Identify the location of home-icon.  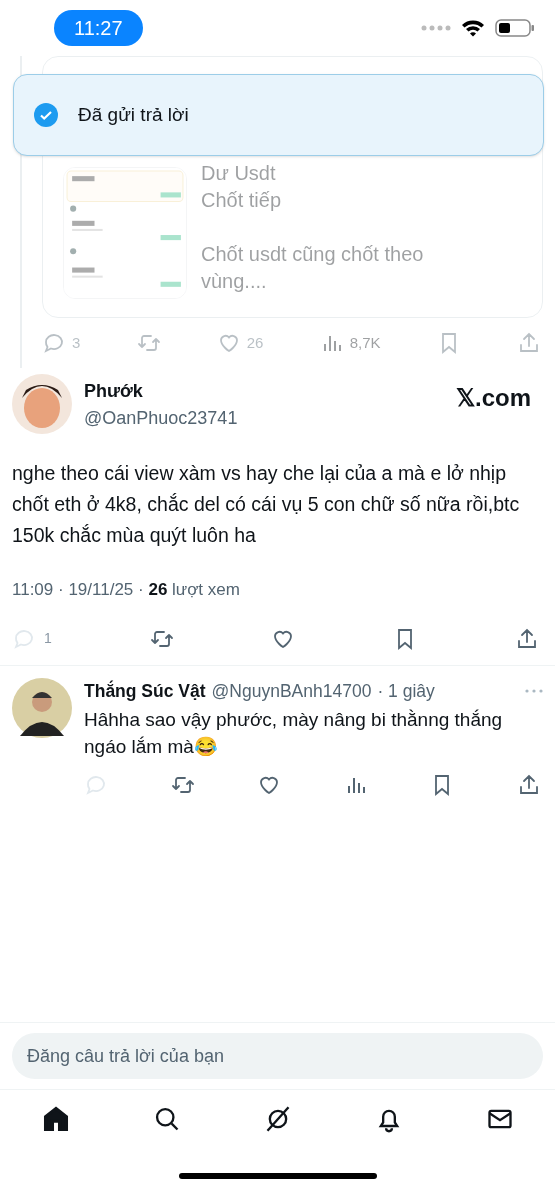
(55, 1119).